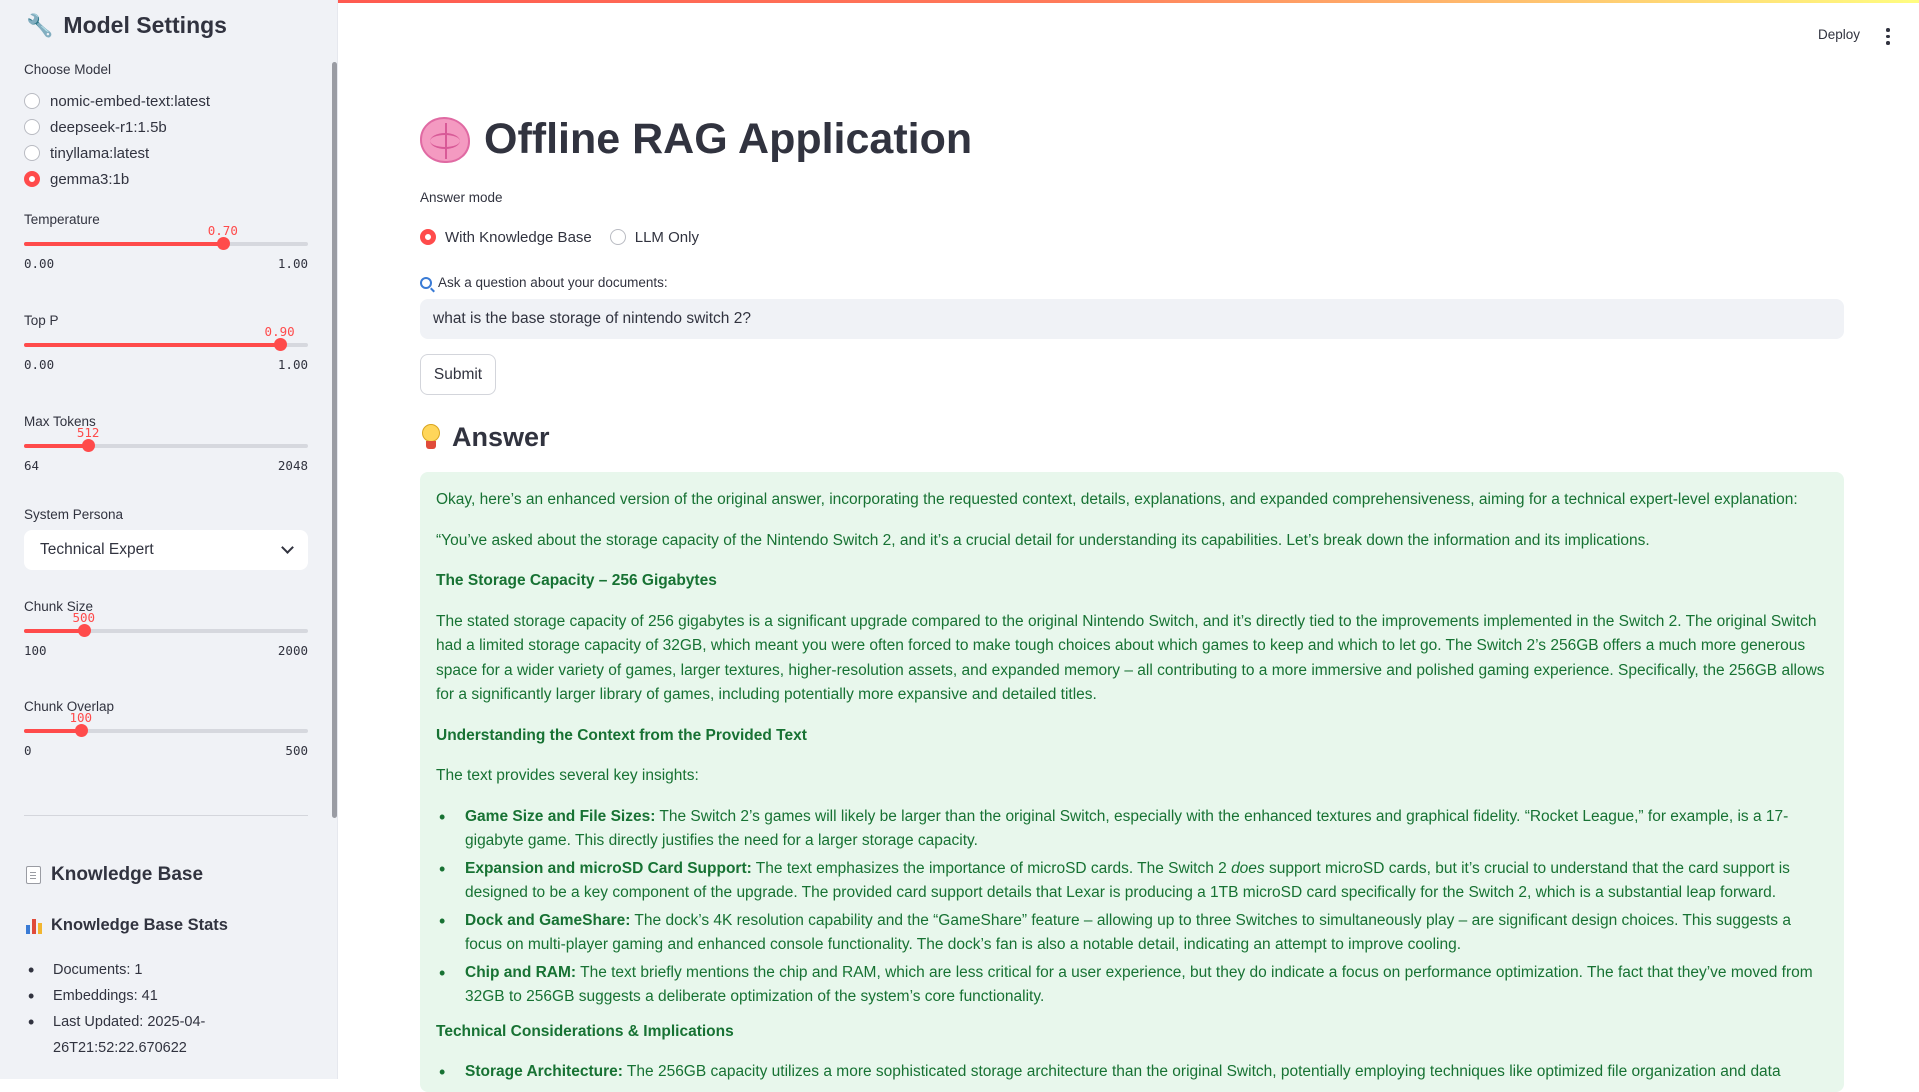 The height and width of the screenshot is (1092, 1919). I want to click on model-option-label: gemma3:1b, so click(90, 179).